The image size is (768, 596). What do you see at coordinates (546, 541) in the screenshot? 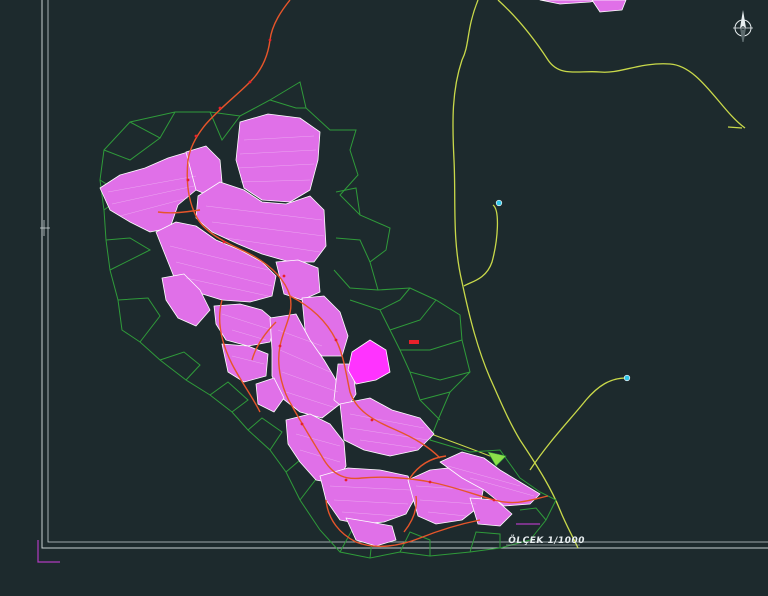
I see `scale-label: ÖLÇEK 1/1000` at bounding box center [546, 541].